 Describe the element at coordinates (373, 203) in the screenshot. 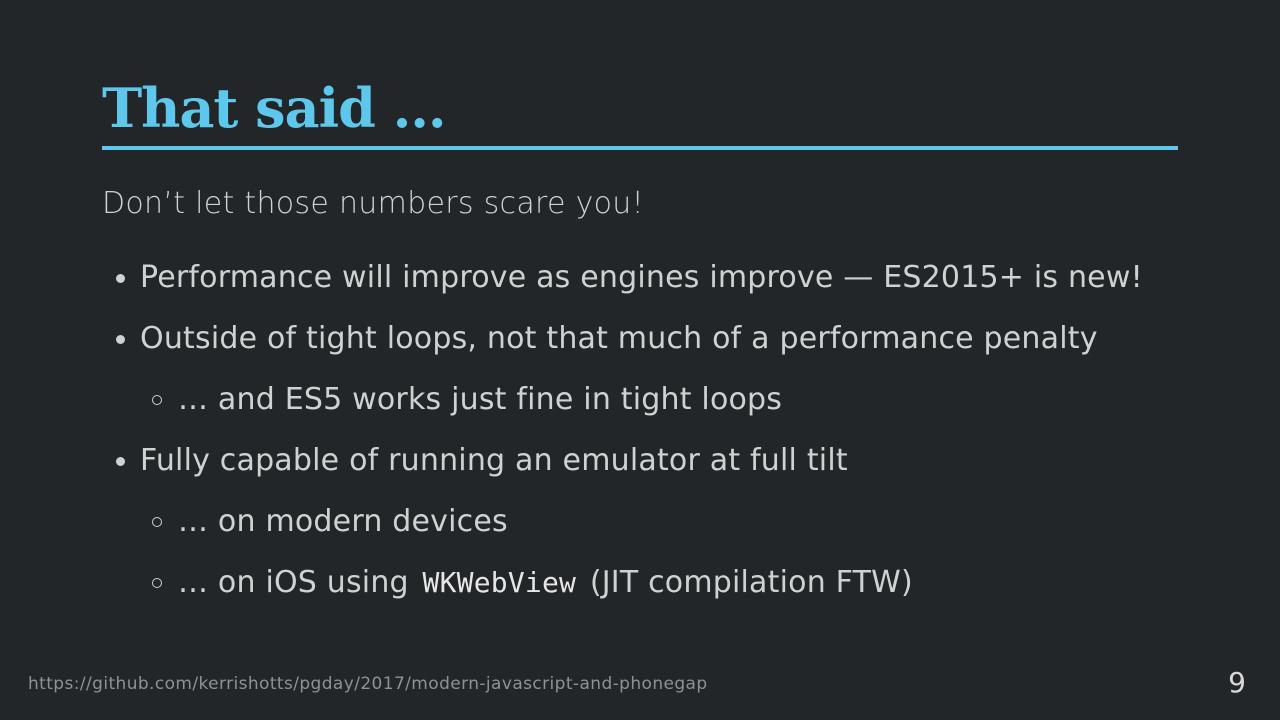

I see `slide-lead-text: Don’t let those numbers scare you!` at that location.